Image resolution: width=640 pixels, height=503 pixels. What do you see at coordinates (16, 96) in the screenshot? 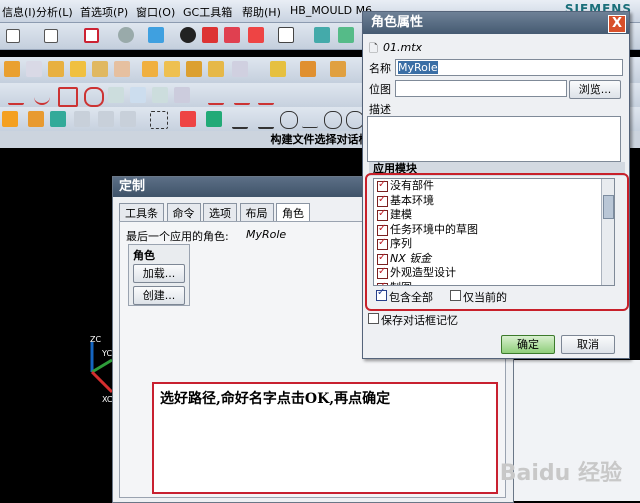
I see `curve-icon` at bounding box center [16, 96].